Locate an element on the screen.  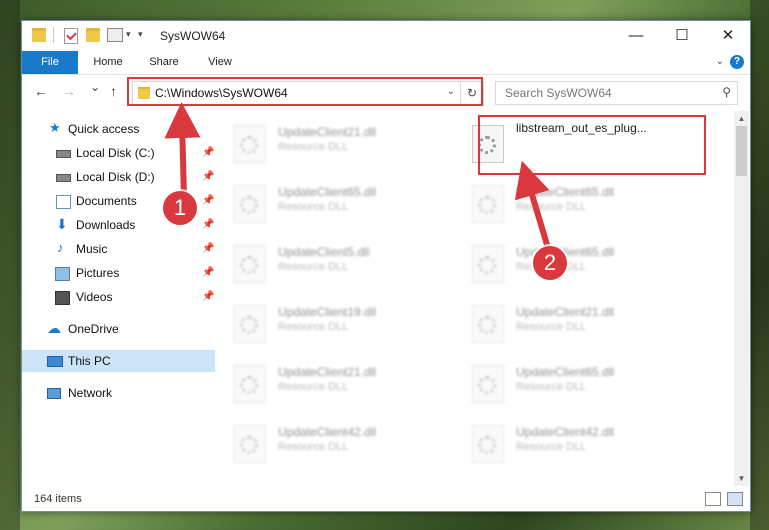
details-view-icon is located at coordinates (713, 499).